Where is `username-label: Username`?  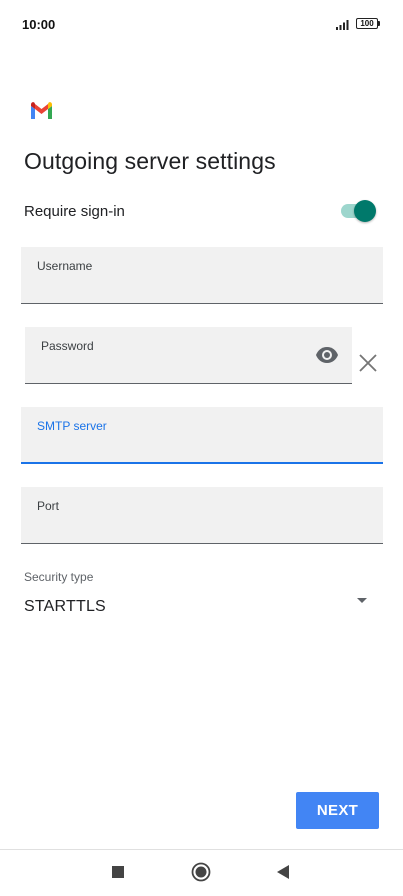 username-label: Username is located at coordinates (65, 266).